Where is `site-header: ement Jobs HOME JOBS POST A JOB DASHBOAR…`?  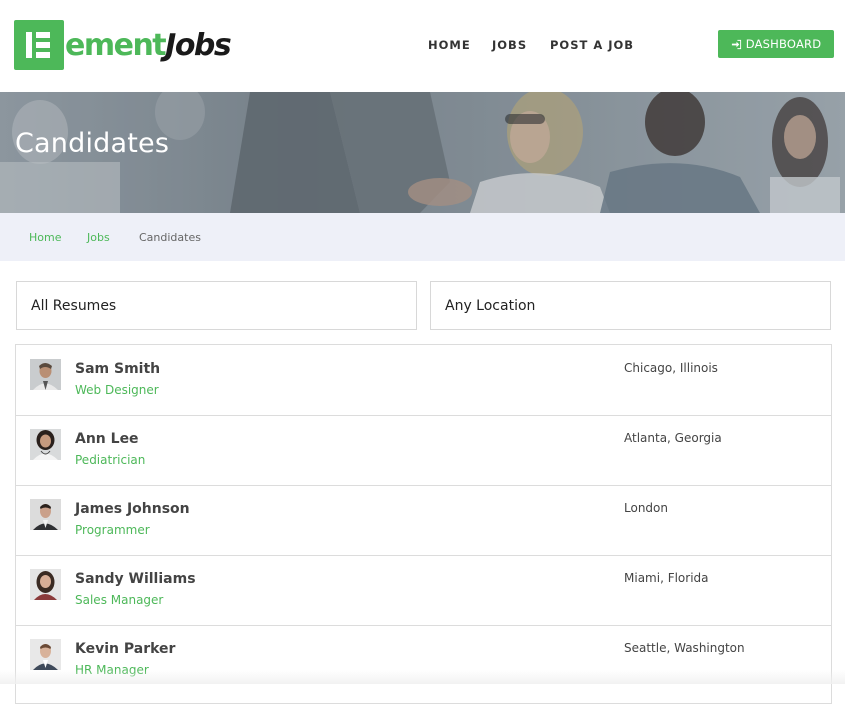 site-header: ement Jobs HOME JOBS POST A JOB DASHBOAR… is located at coordinates (422, 46).